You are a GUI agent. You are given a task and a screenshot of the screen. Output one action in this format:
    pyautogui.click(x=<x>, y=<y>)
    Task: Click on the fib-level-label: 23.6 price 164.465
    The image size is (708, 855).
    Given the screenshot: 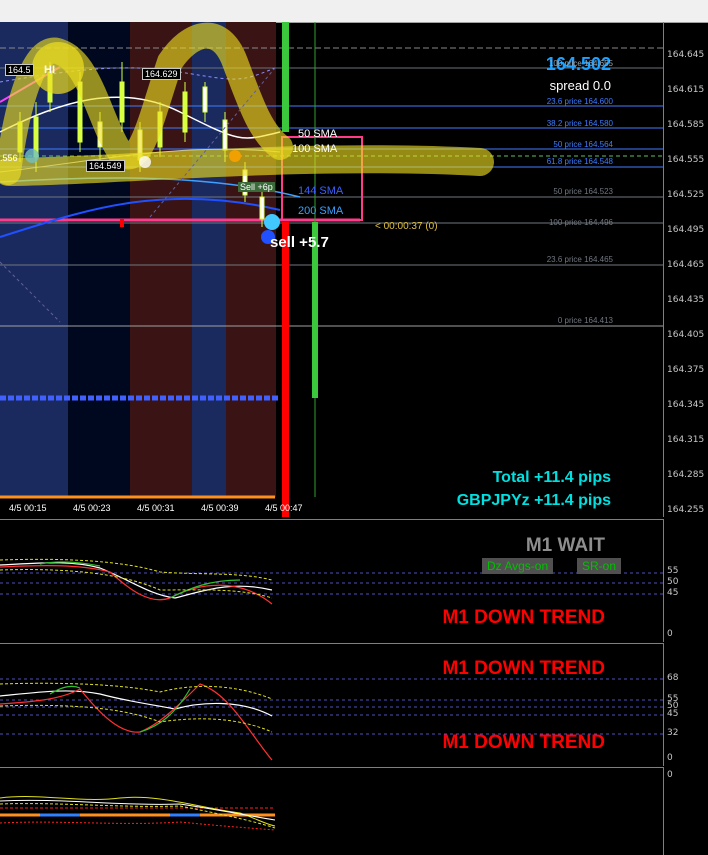 What is the action you would take?
    pyautogui.click(x=579, y=259)
    